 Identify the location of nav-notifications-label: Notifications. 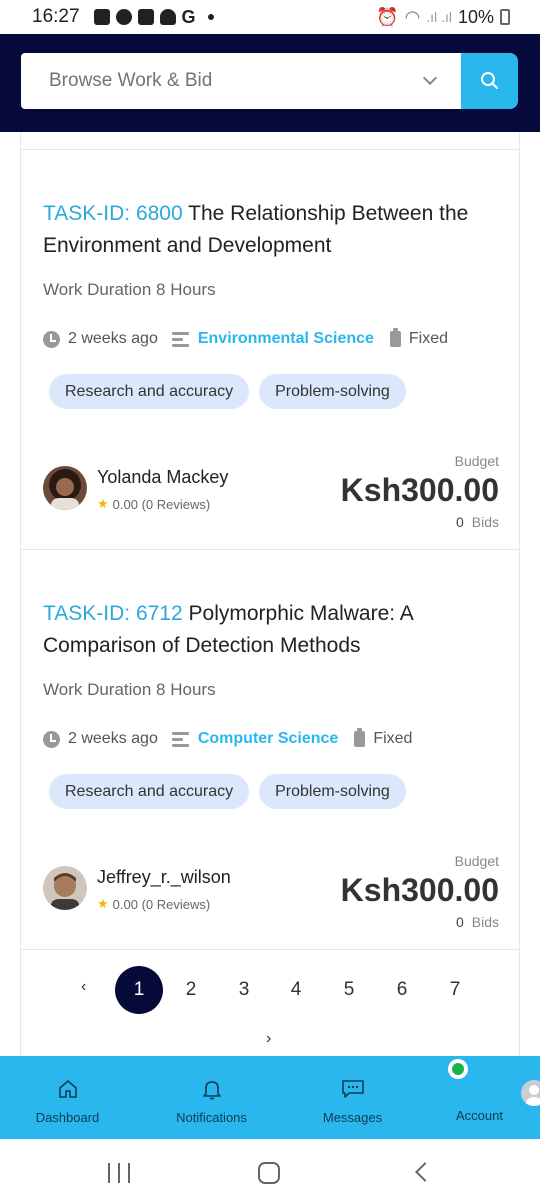
(211, 1117).